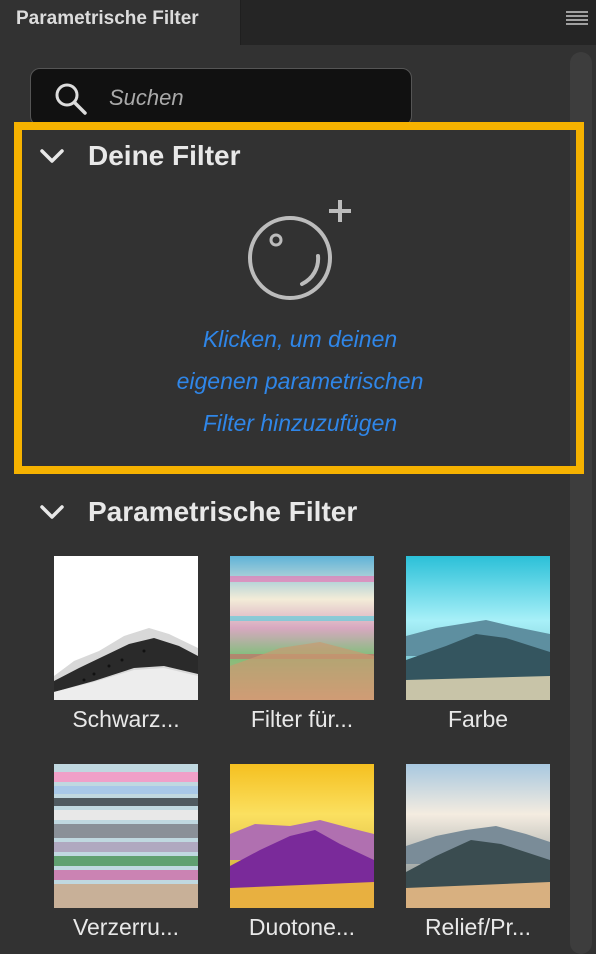  Describe the element at coordinates (478, 628) in the screenshot. I see `filter-thumbnail-color` at that location.